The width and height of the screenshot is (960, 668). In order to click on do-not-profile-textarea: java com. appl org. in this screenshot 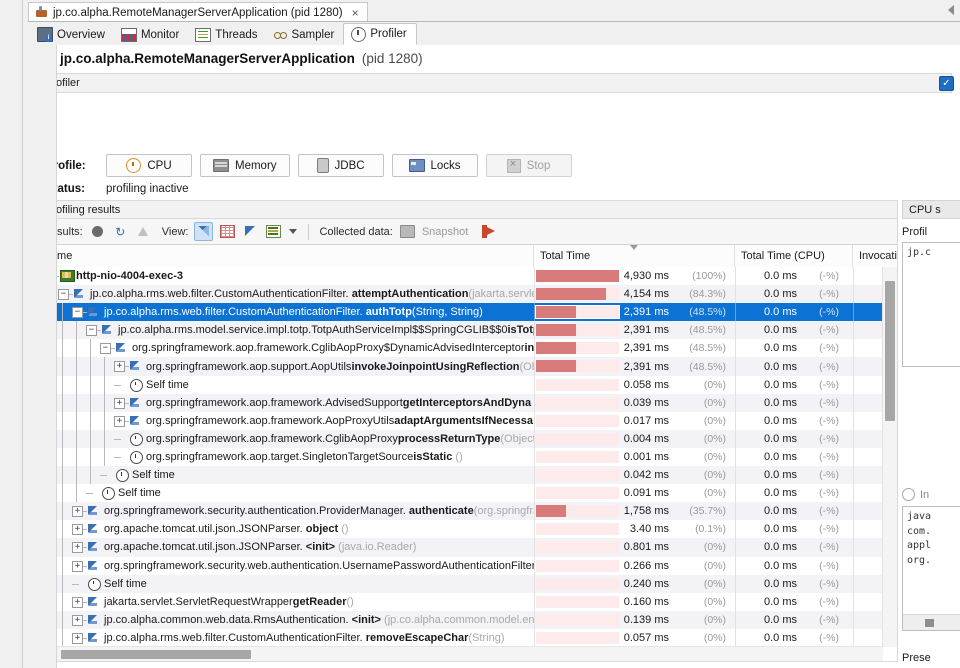, I will do `click(931, 568)`.